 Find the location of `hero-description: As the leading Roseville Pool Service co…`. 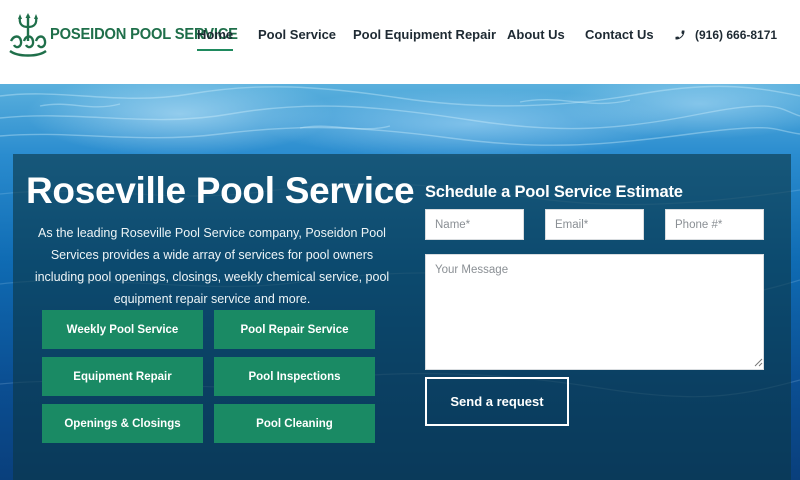

hero-description: As the leading Roseville Pool Service co… is located at coordinates (212, 266).